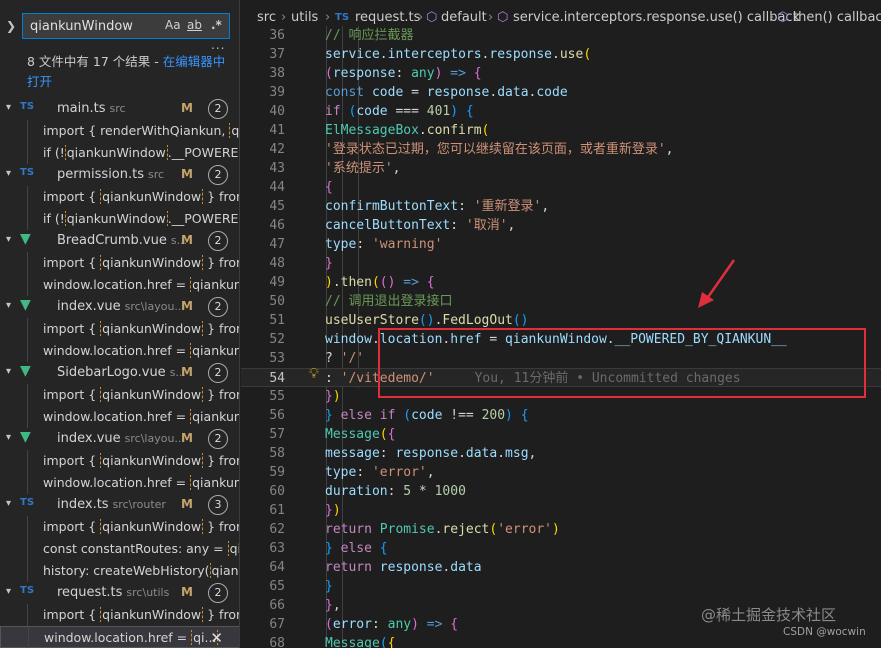 The image size is (881, 648). Describe the element at coordinates (837, 17) in the screenshot. I see `breadcrumb-then-callback: then() callback` at that location.